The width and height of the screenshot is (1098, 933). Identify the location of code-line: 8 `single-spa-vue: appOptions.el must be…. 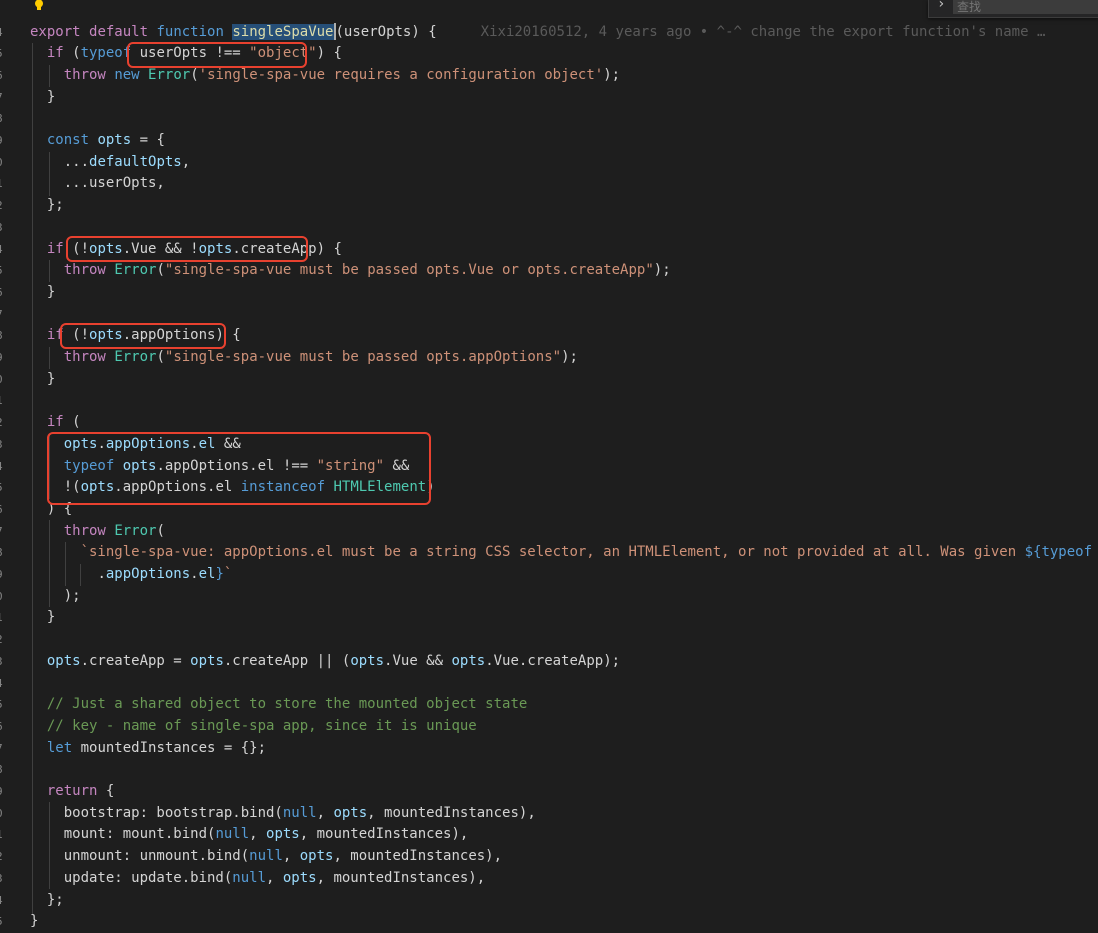
(549, 553).